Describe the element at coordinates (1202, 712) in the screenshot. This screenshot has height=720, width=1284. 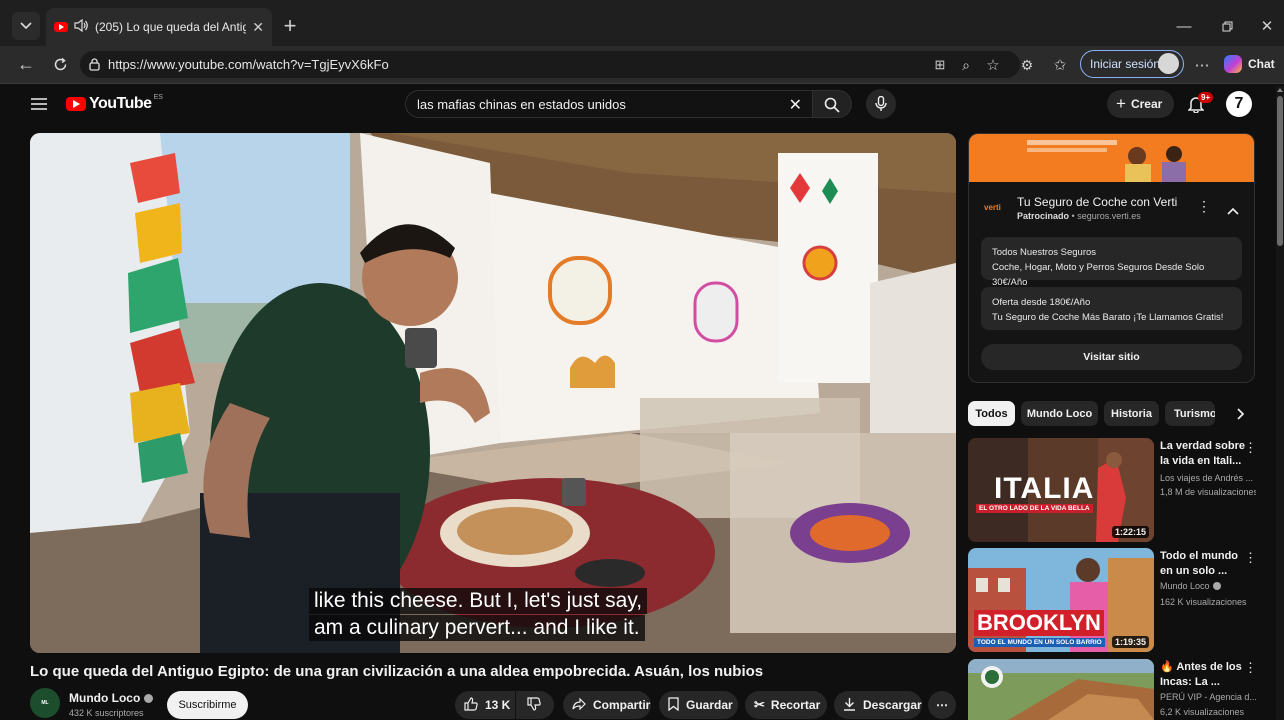
I see `related-views-3: 6,2 K visualizaciones` at that location.